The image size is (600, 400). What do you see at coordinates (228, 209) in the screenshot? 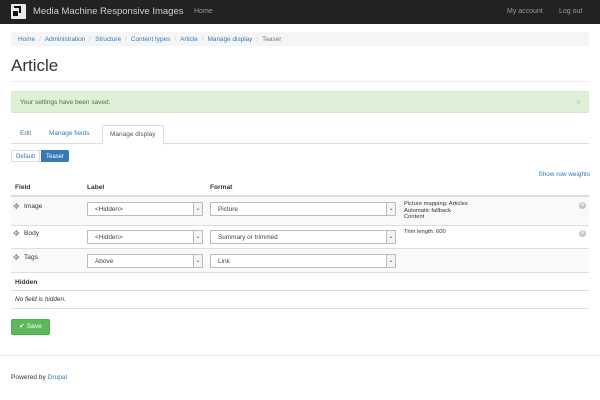
I see `format-select-value: Picture` at bounding box center [228, 209].